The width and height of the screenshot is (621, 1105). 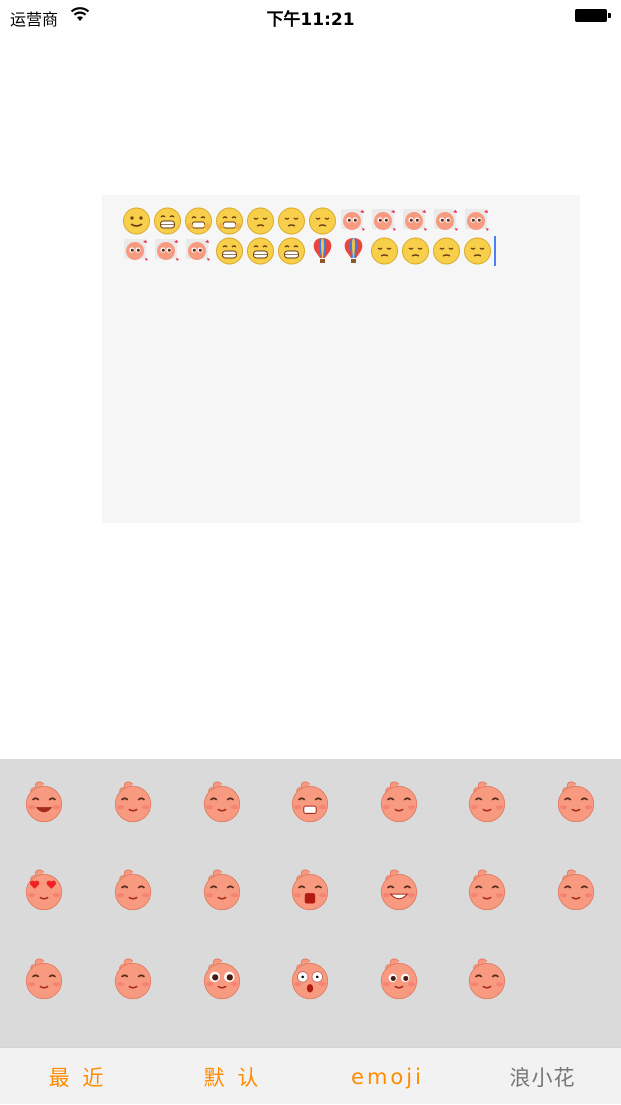 I want to click on teary-sticker-icon, so click(x=222, y=980).